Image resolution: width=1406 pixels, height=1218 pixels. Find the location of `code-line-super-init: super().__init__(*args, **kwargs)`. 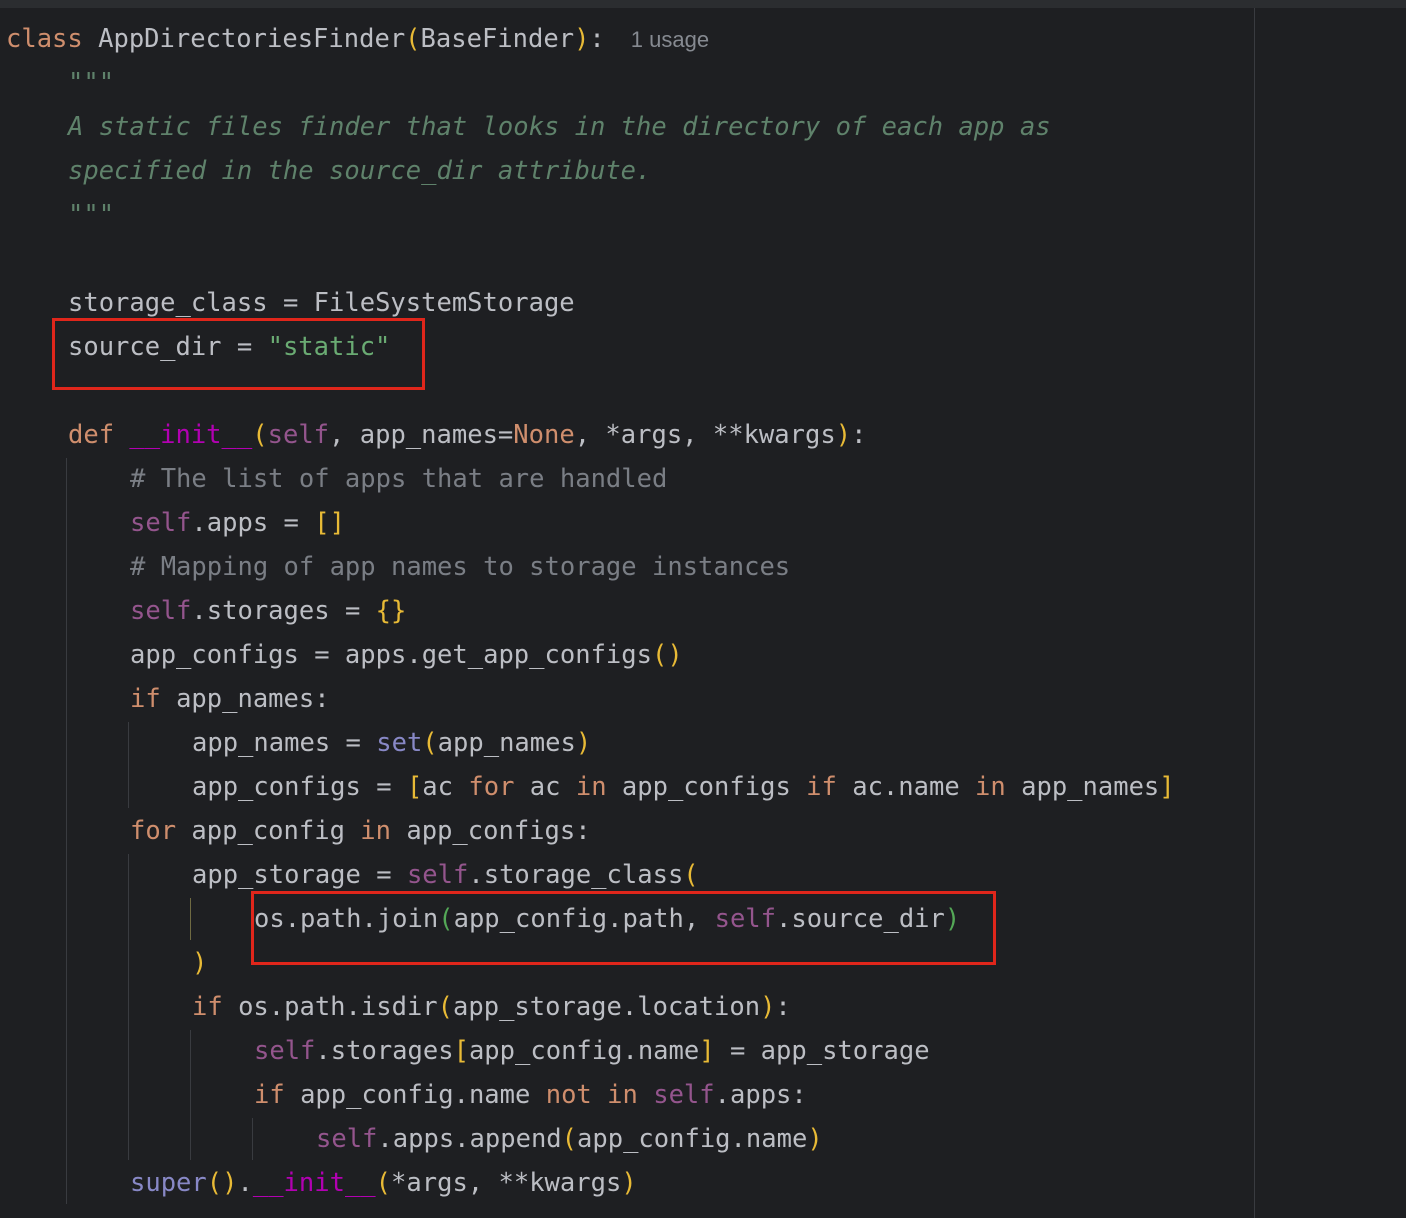

code-line-super-init: super().__init__(*args, **kwargs) is located at coordinates (383, 1183).